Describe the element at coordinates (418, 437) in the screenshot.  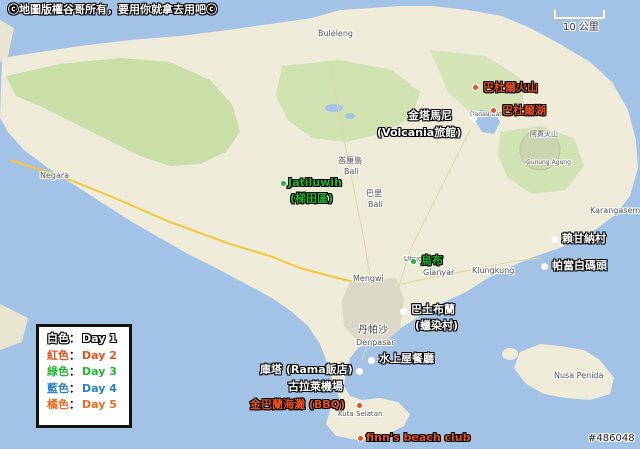
I see `poi-label-finns: finn's beach club` at that location.